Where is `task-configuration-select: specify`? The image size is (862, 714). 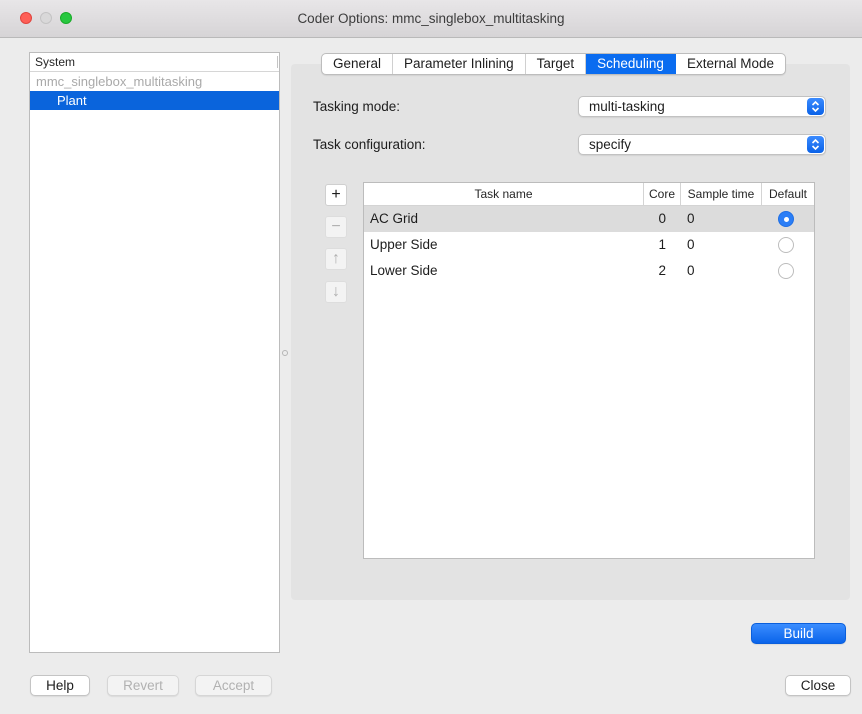
task-configuration-select: specify is located at coordinates (702, 144).